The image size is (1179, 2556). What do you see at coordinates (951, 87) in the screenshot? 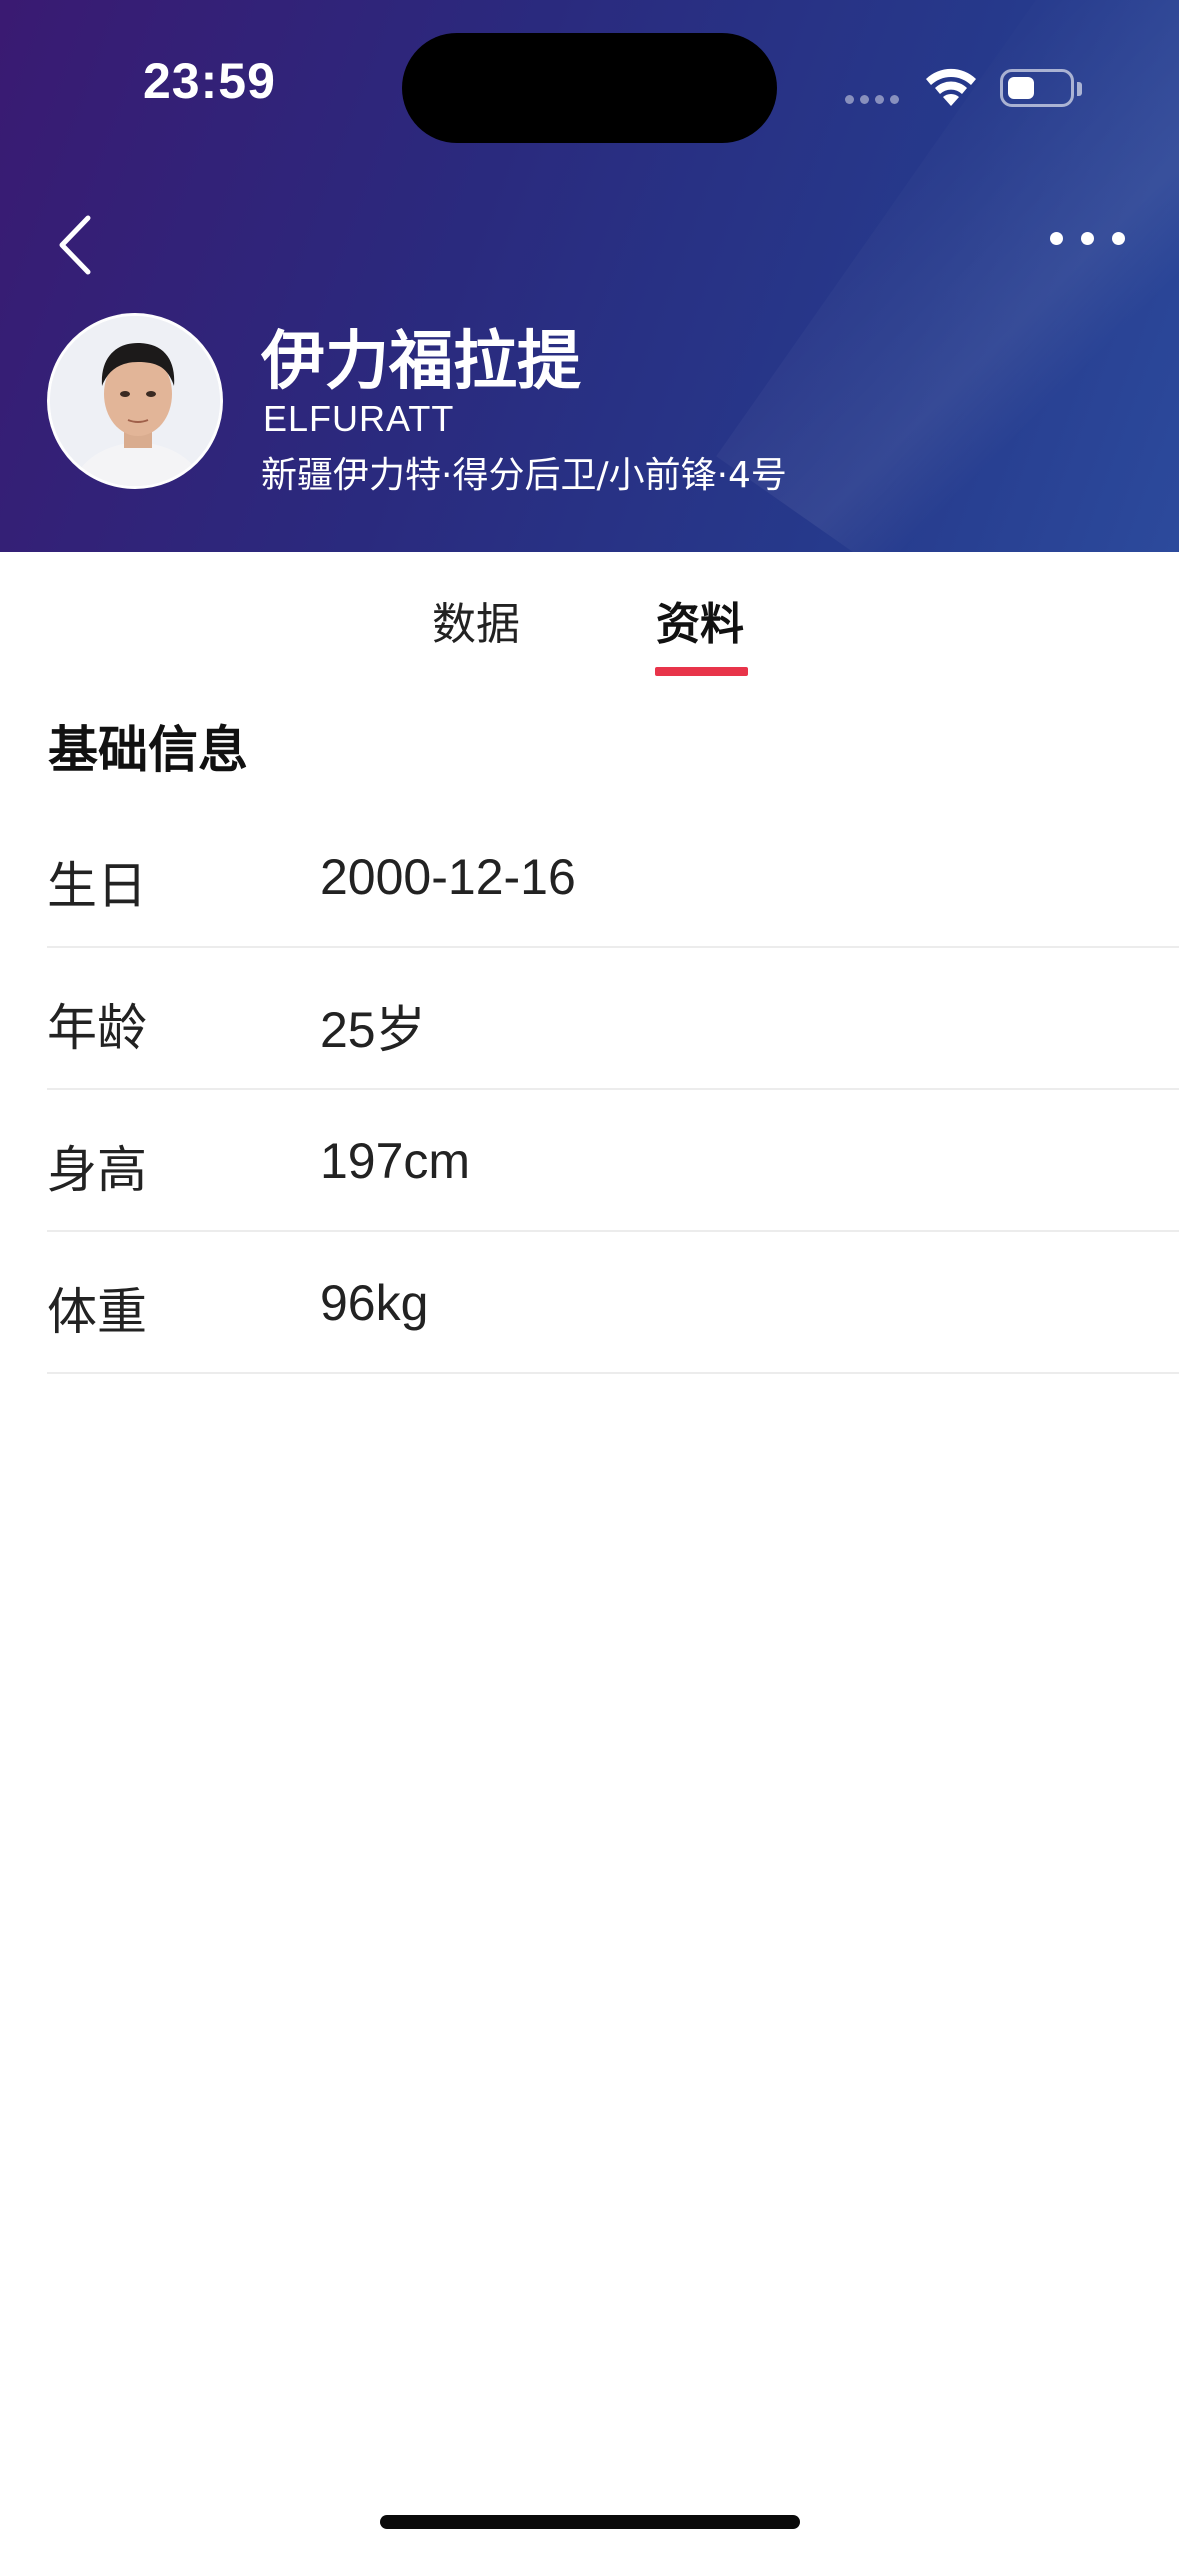
I see `wifi-icon` at bounding box center [951, 87].